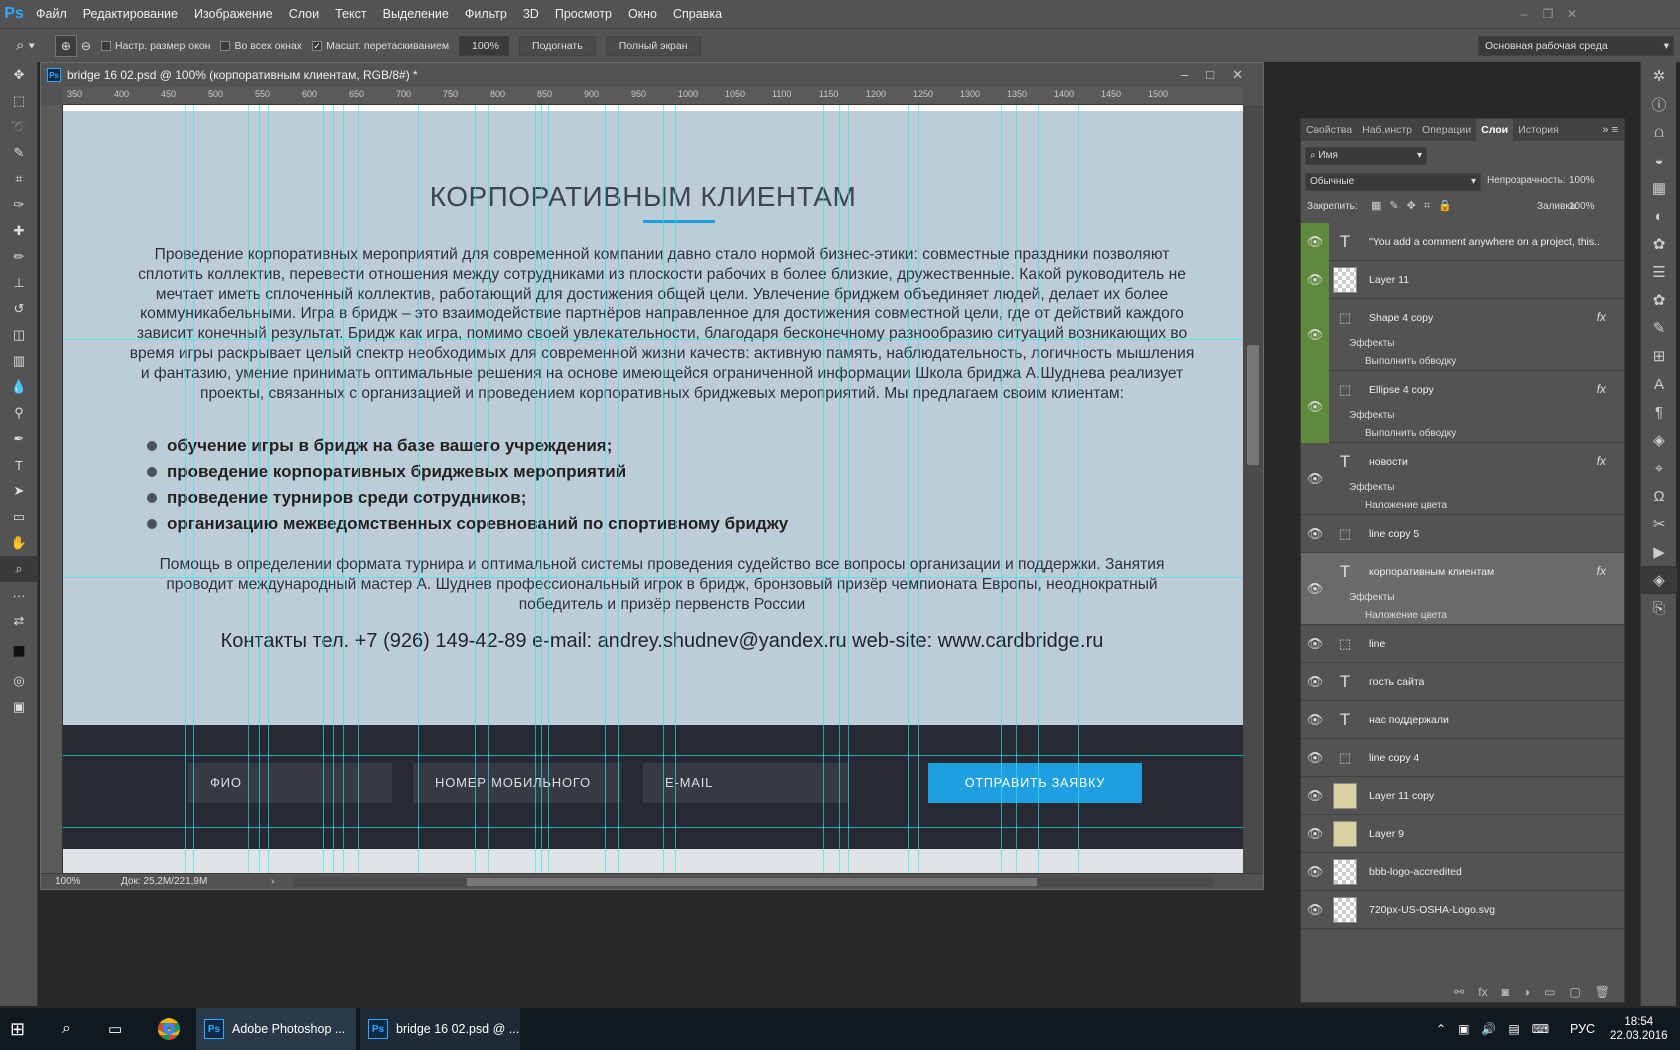  What do you see at coordinates (1659, 580) in the screenshot?
I see `layers-icon: ◈` at bounding box center [1659, 580].